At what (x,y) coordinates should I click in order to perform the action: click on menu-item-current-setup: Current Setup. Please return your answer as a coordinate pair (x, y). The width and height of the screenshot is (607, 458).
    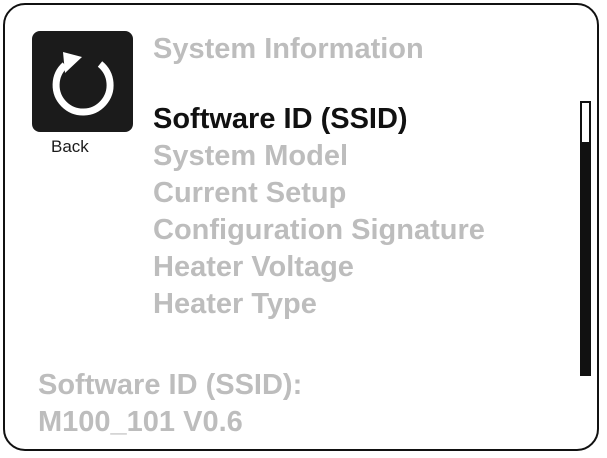
    Looking at the image, I should click on (319, 193).